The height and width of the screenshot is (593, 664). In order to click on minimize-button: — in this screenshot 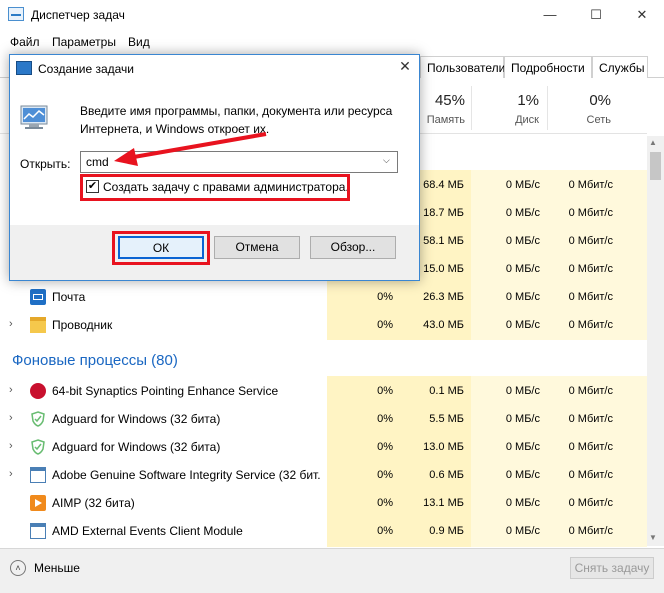, I will do `click(550, 15)`.